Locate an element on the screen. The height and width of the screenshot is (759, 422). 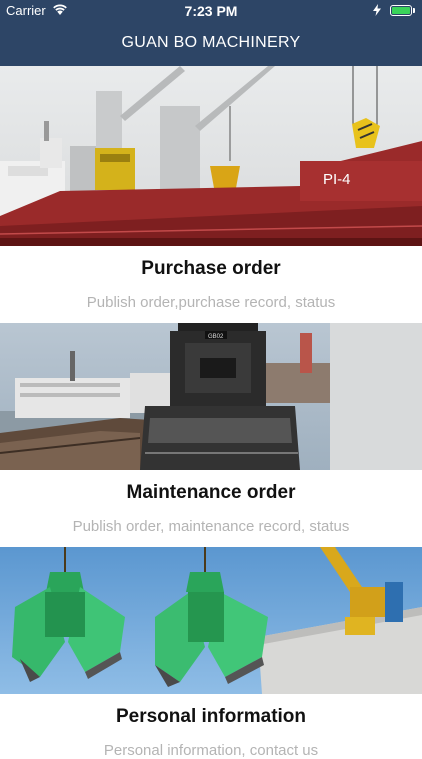
ship-hull-marking: PI-4 is located at coordinates (337, 179).